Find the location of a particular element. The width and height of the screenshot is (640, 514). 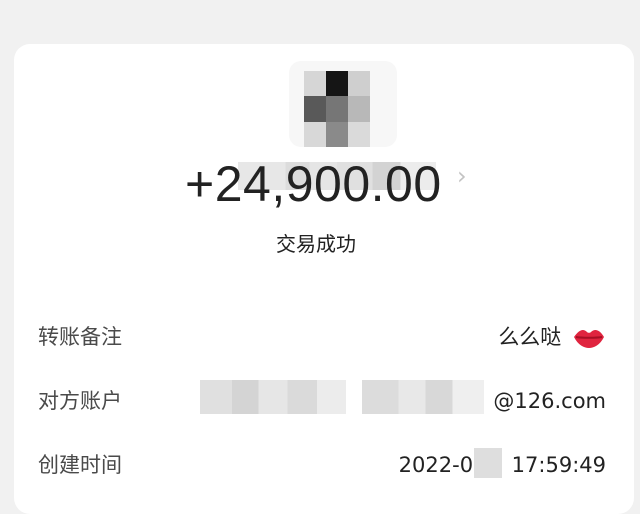

avatar is located at coordinates (343, 104).